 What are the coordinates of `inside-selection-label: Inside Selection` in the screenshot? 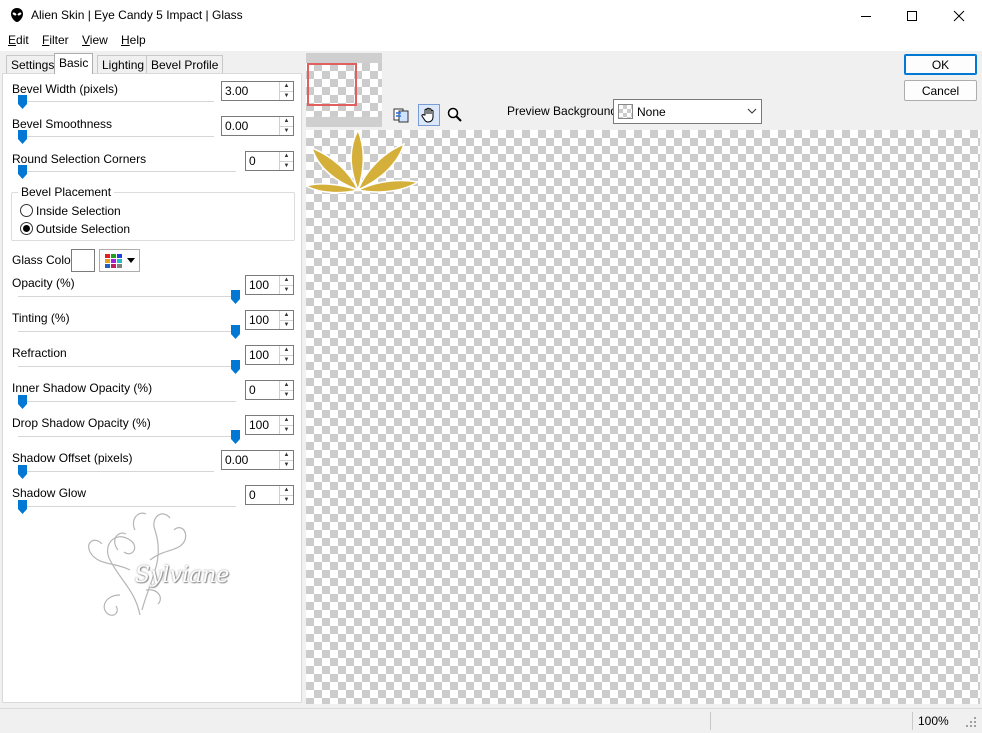 It's located at (78, 211).